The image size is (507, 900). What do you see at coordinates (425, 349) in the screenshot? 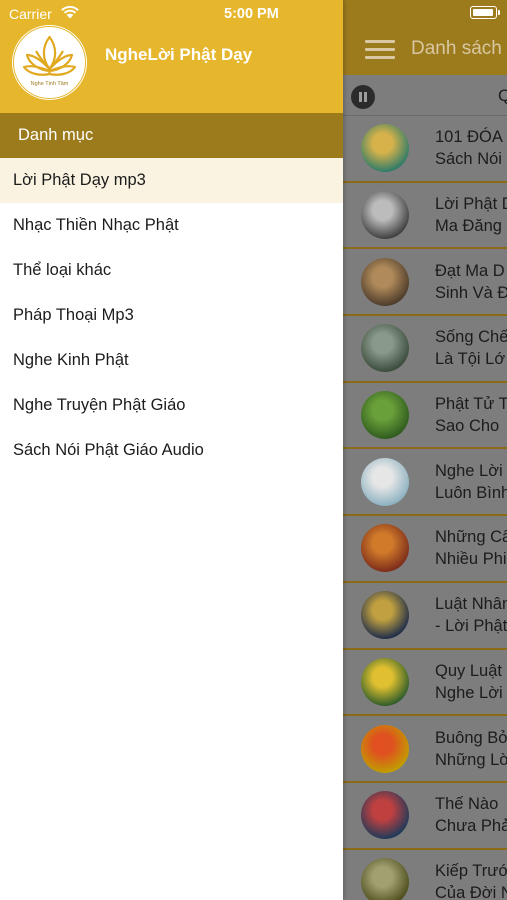
I see `track-row: Sống Chế Là Tội Lớ` at bounding box center [425, 349].